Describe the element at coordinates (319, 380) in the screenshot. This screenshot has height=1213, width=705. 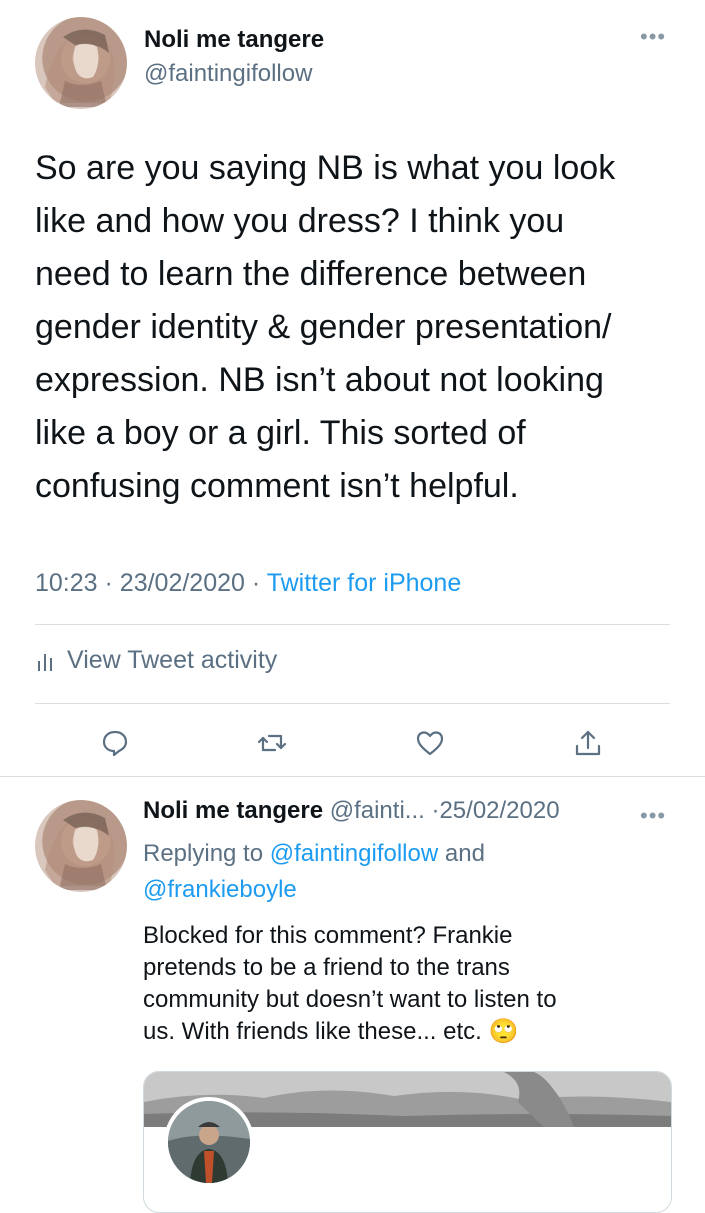
I see `tweet-text-line: expression. NB isn’t about not looking` at that location.